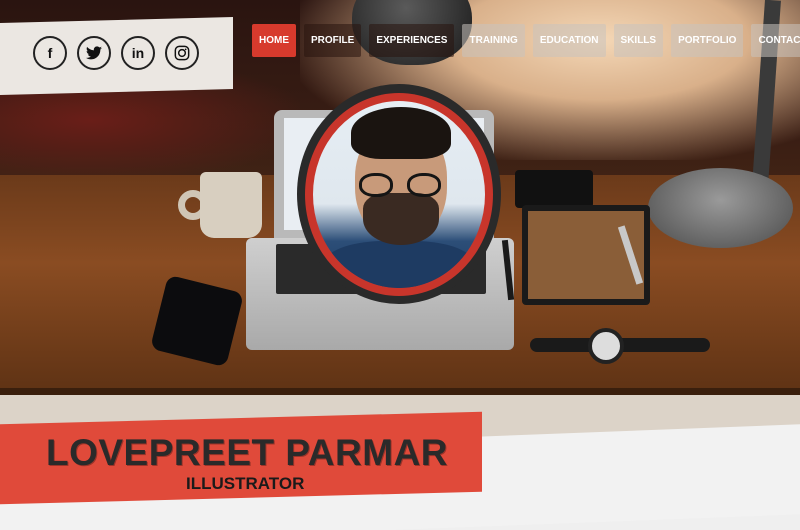 The height and width of the screenshot is (530, 800). Describe the element at coordinates (333, 40) in the screenshot. I see `nav-profile: PROFILE` at that location.